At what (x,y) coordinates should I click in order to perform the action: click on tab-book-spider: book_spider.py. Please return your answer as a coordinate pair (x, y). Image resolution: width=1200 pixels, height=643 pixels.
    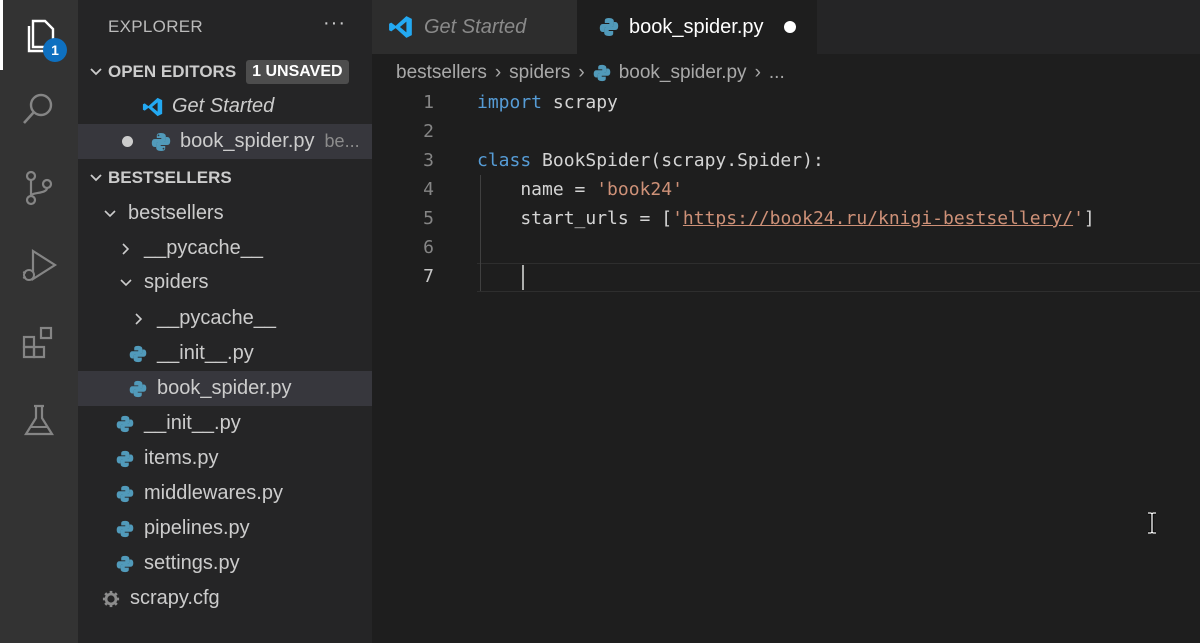
    Looking at the image, I should click on (697, 27).